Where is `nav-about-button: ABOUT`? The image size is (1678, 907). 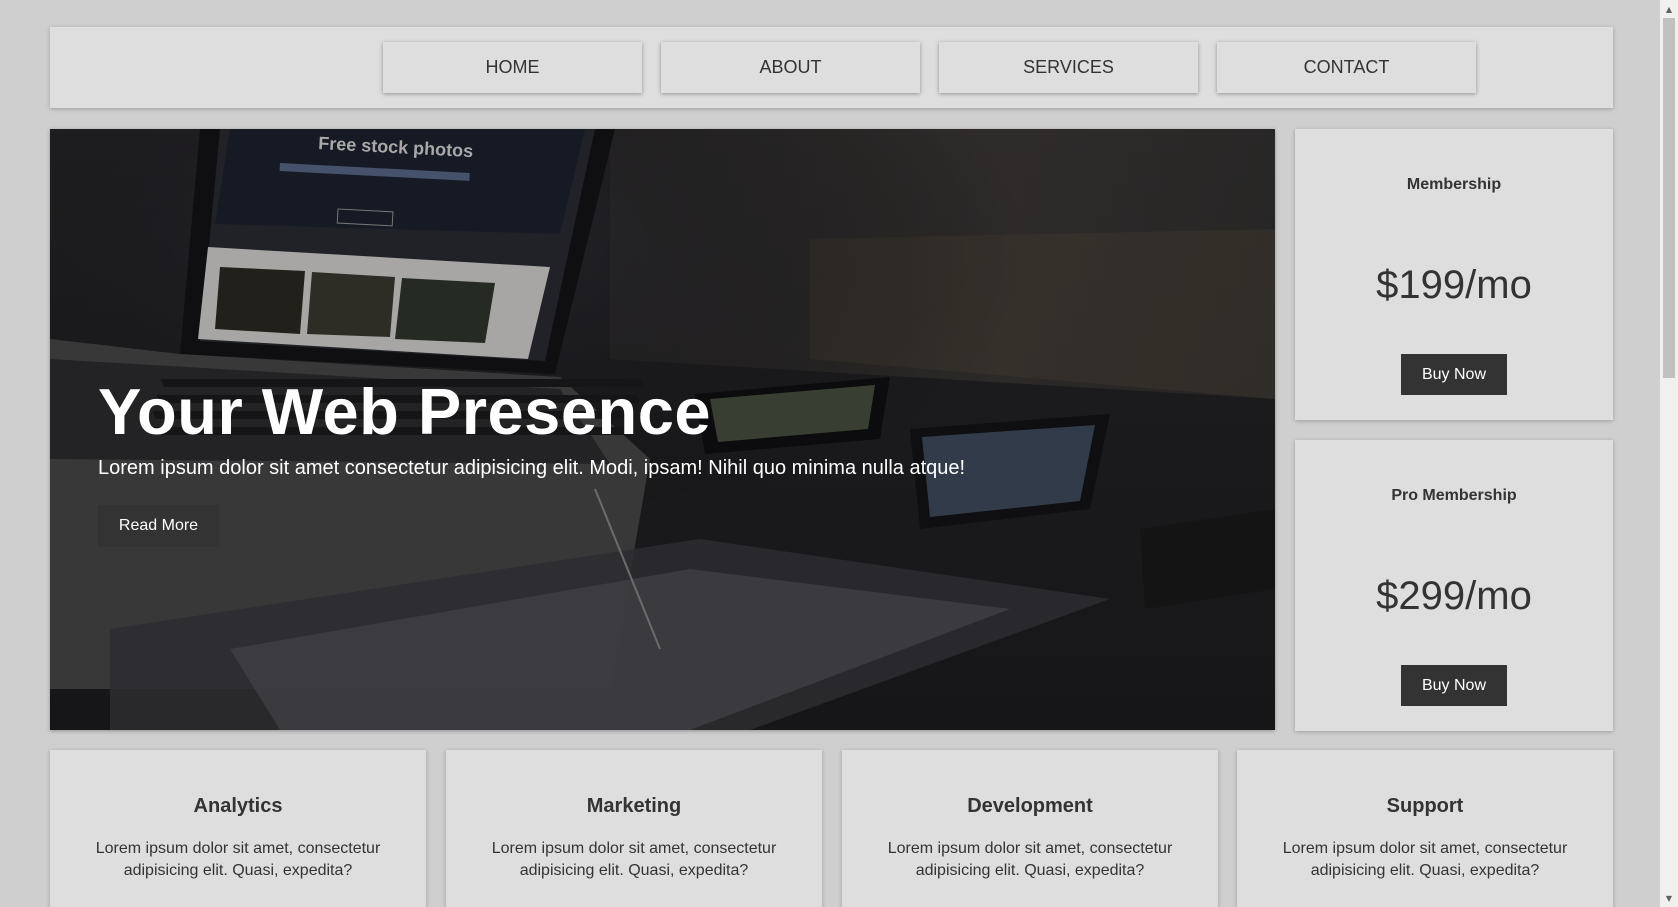
nav-about-button: ABOUT is located at coordinates (790, 67).